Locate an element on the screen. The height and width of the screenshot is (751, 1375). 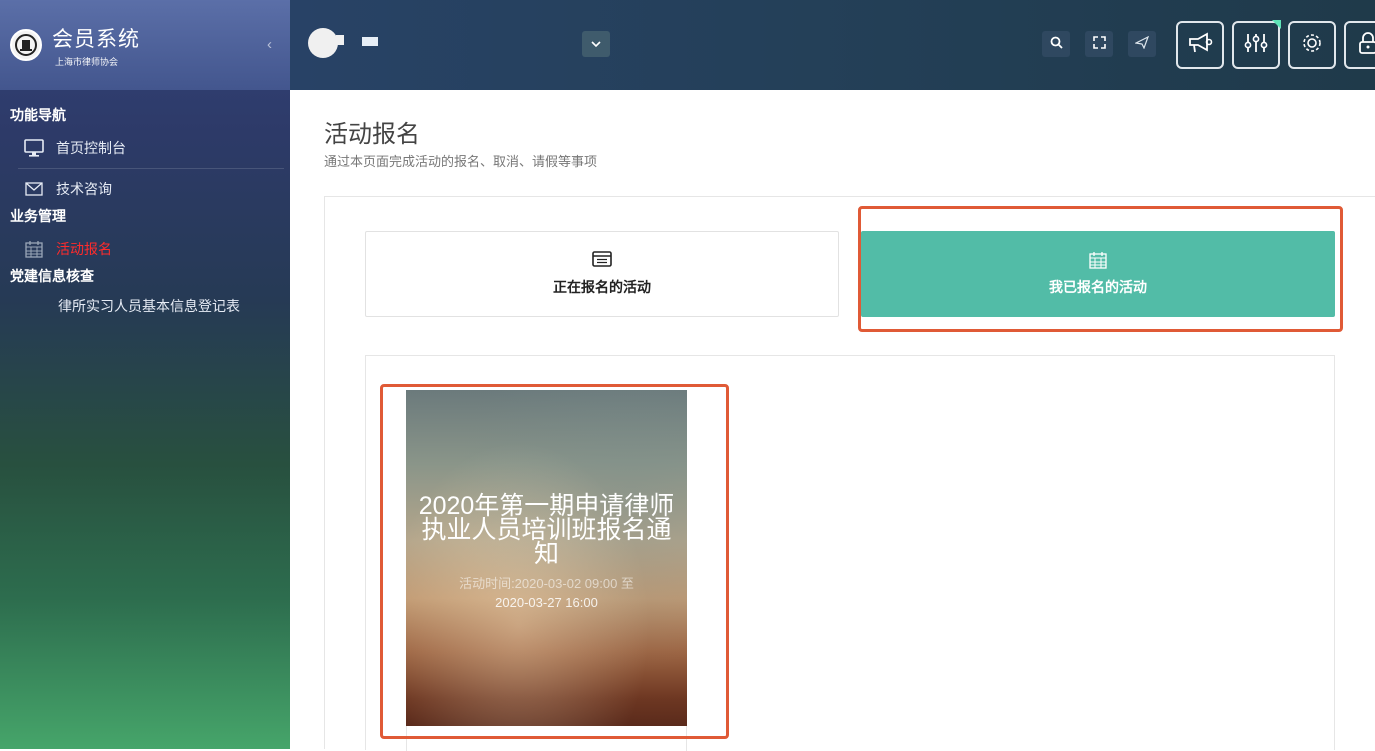
nav-section-business: 业务管理 is located at coordinates (38, 216).